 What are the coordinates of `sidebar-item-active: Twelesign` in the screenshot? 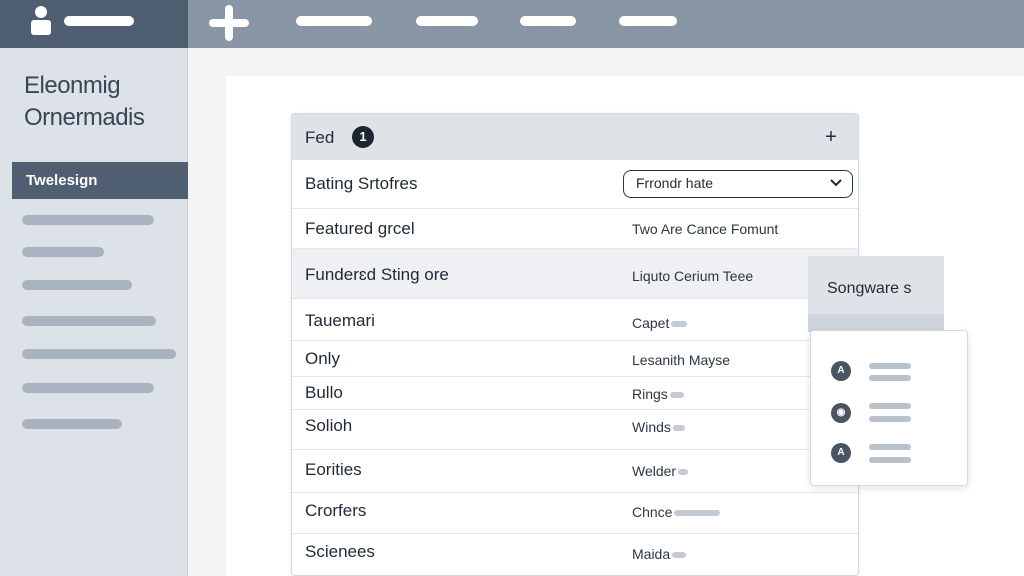 It's located at (100, 180).